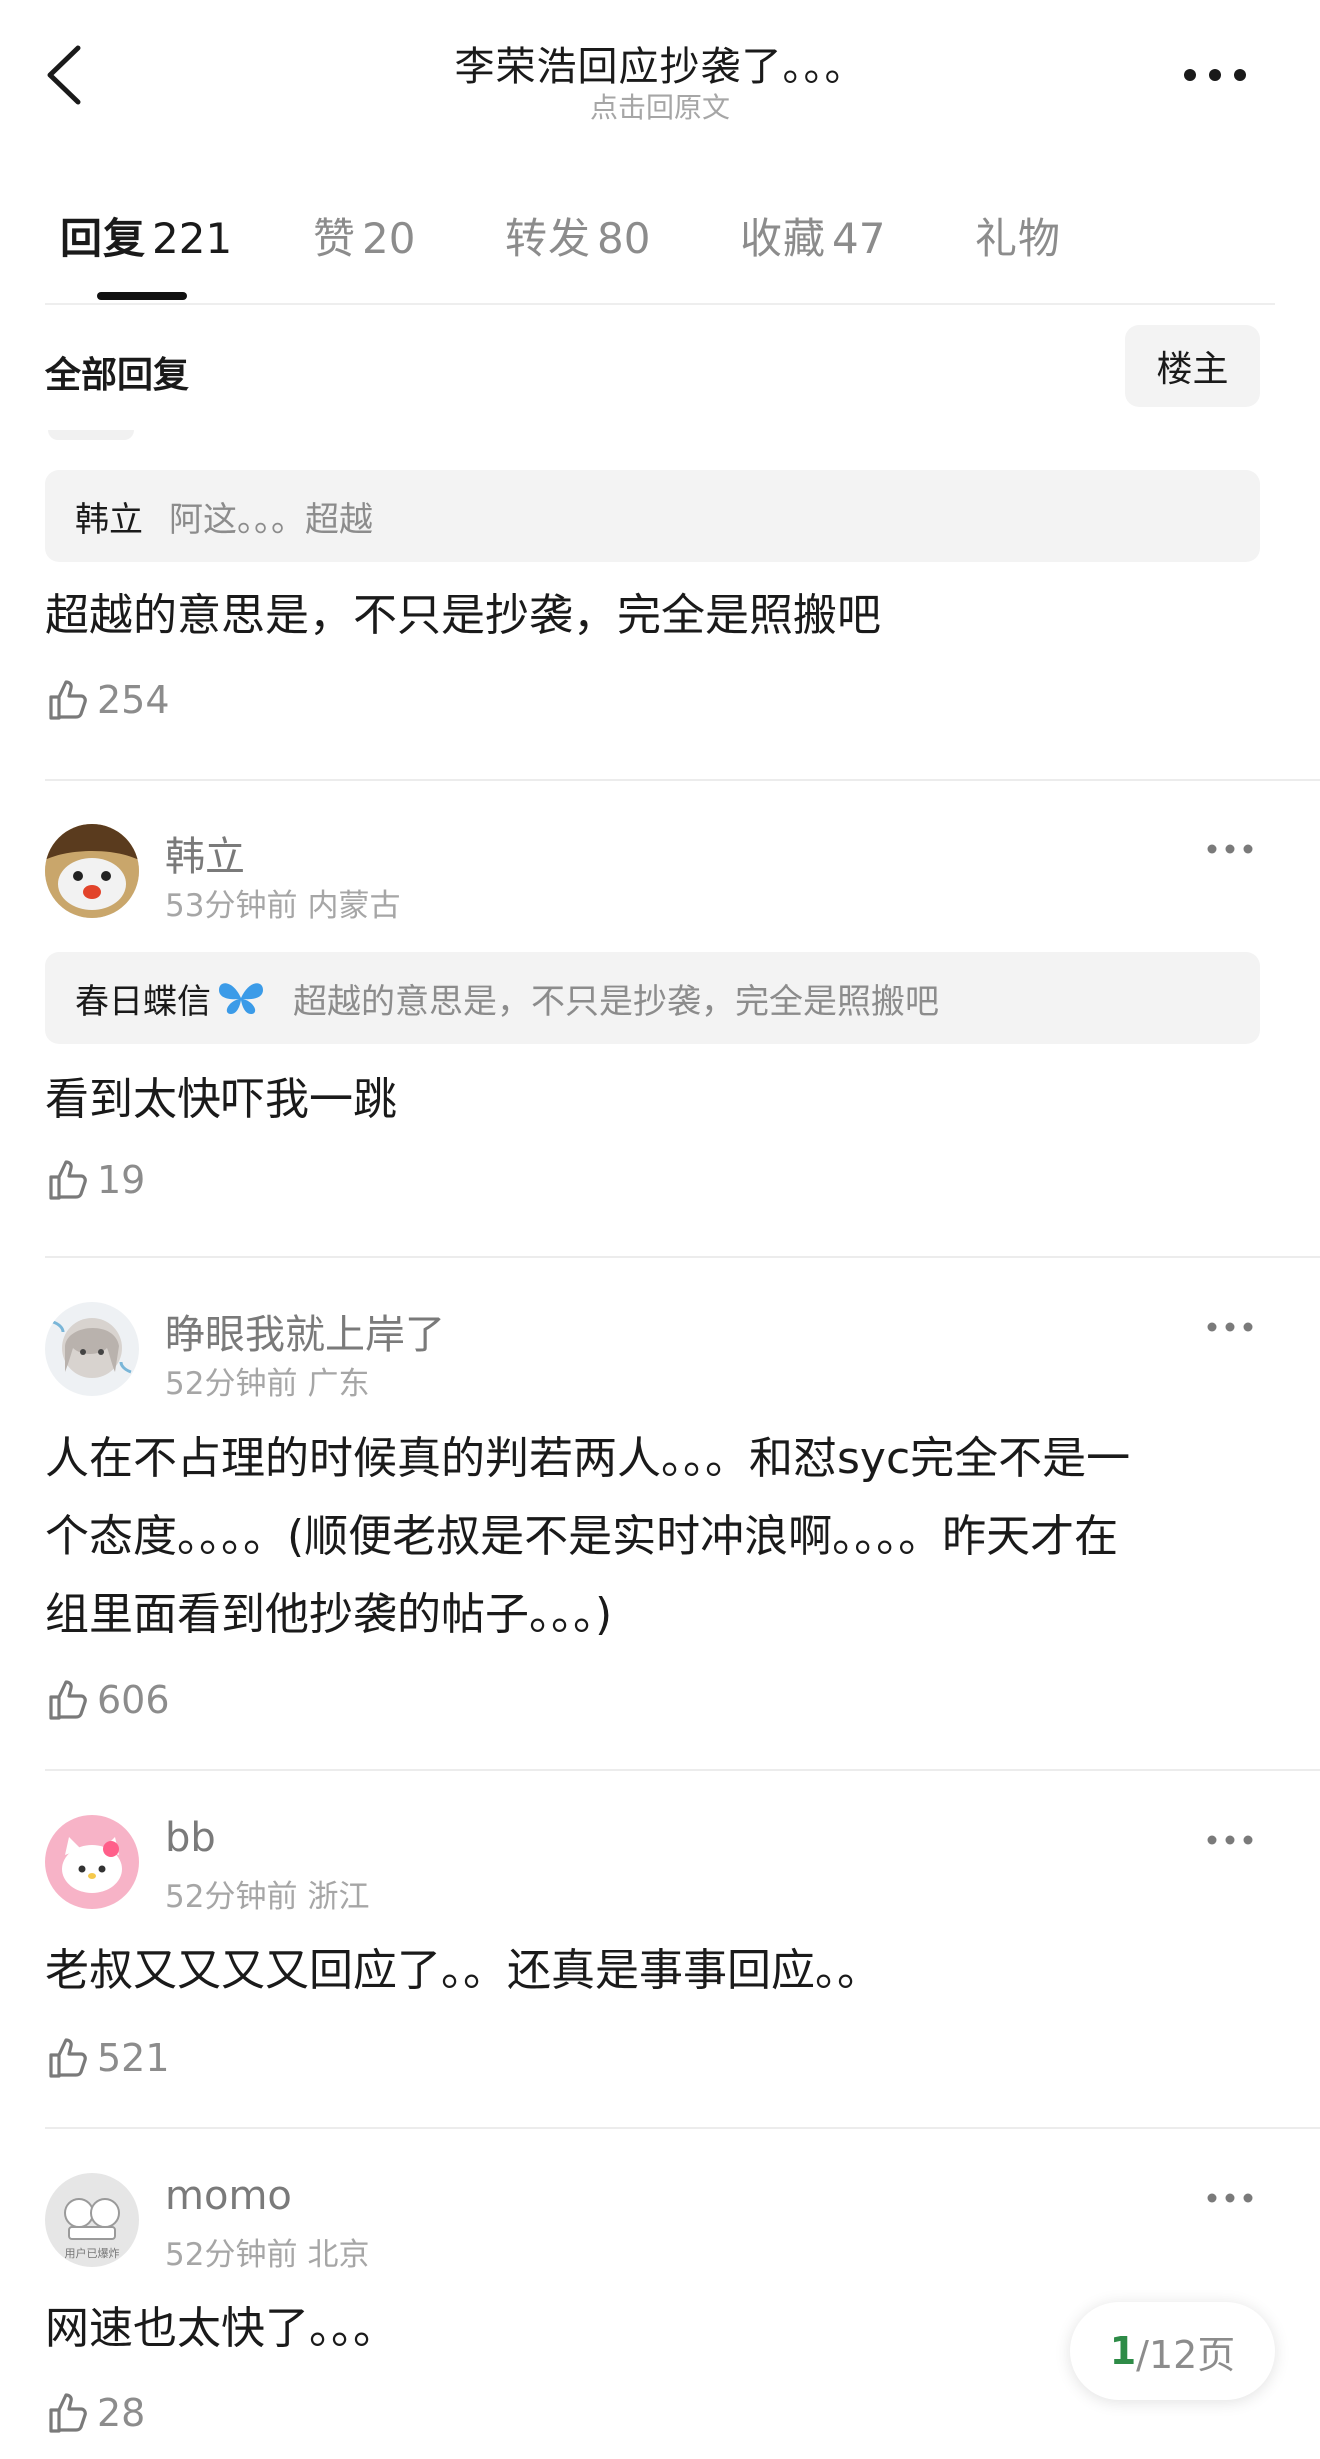  I want to click on tab-likes: 赞 20, so click(364, 240).